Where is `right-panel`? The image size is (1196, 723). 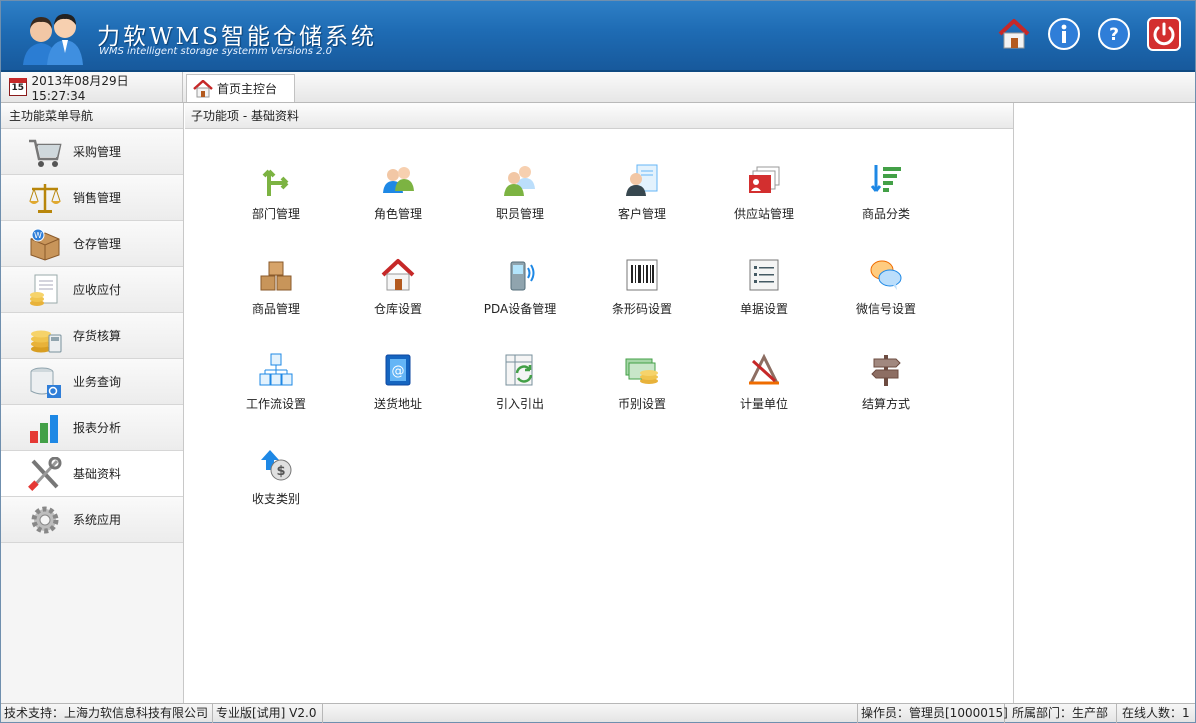 right-panel is located at coordinates (1105, 403).